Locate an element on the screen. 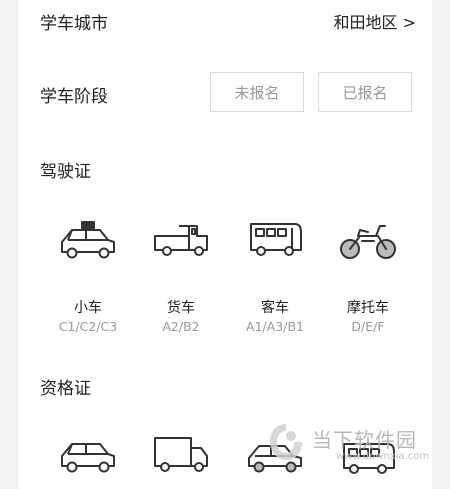 This screenshot has height=489, width=450. license-code-motorcycle: D/E/F is located at coordinates (368, 326).